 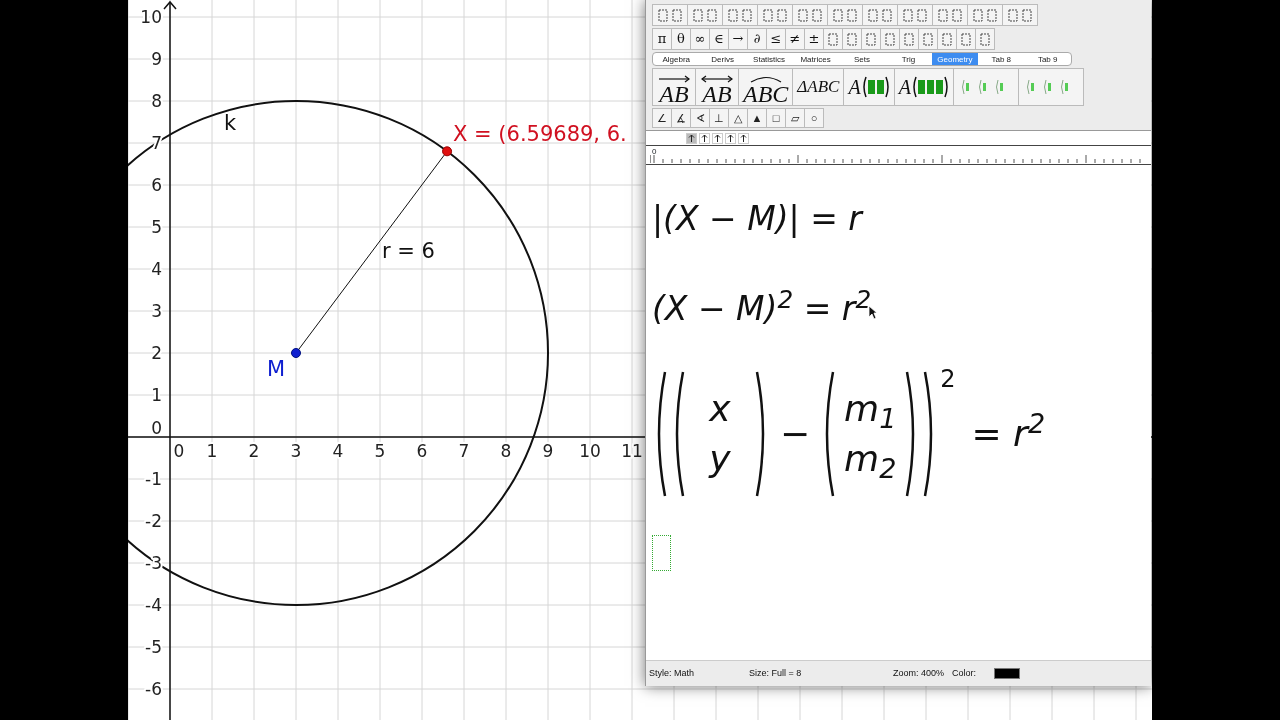 I want to click on point-label: M, so click(x=276, y=369).